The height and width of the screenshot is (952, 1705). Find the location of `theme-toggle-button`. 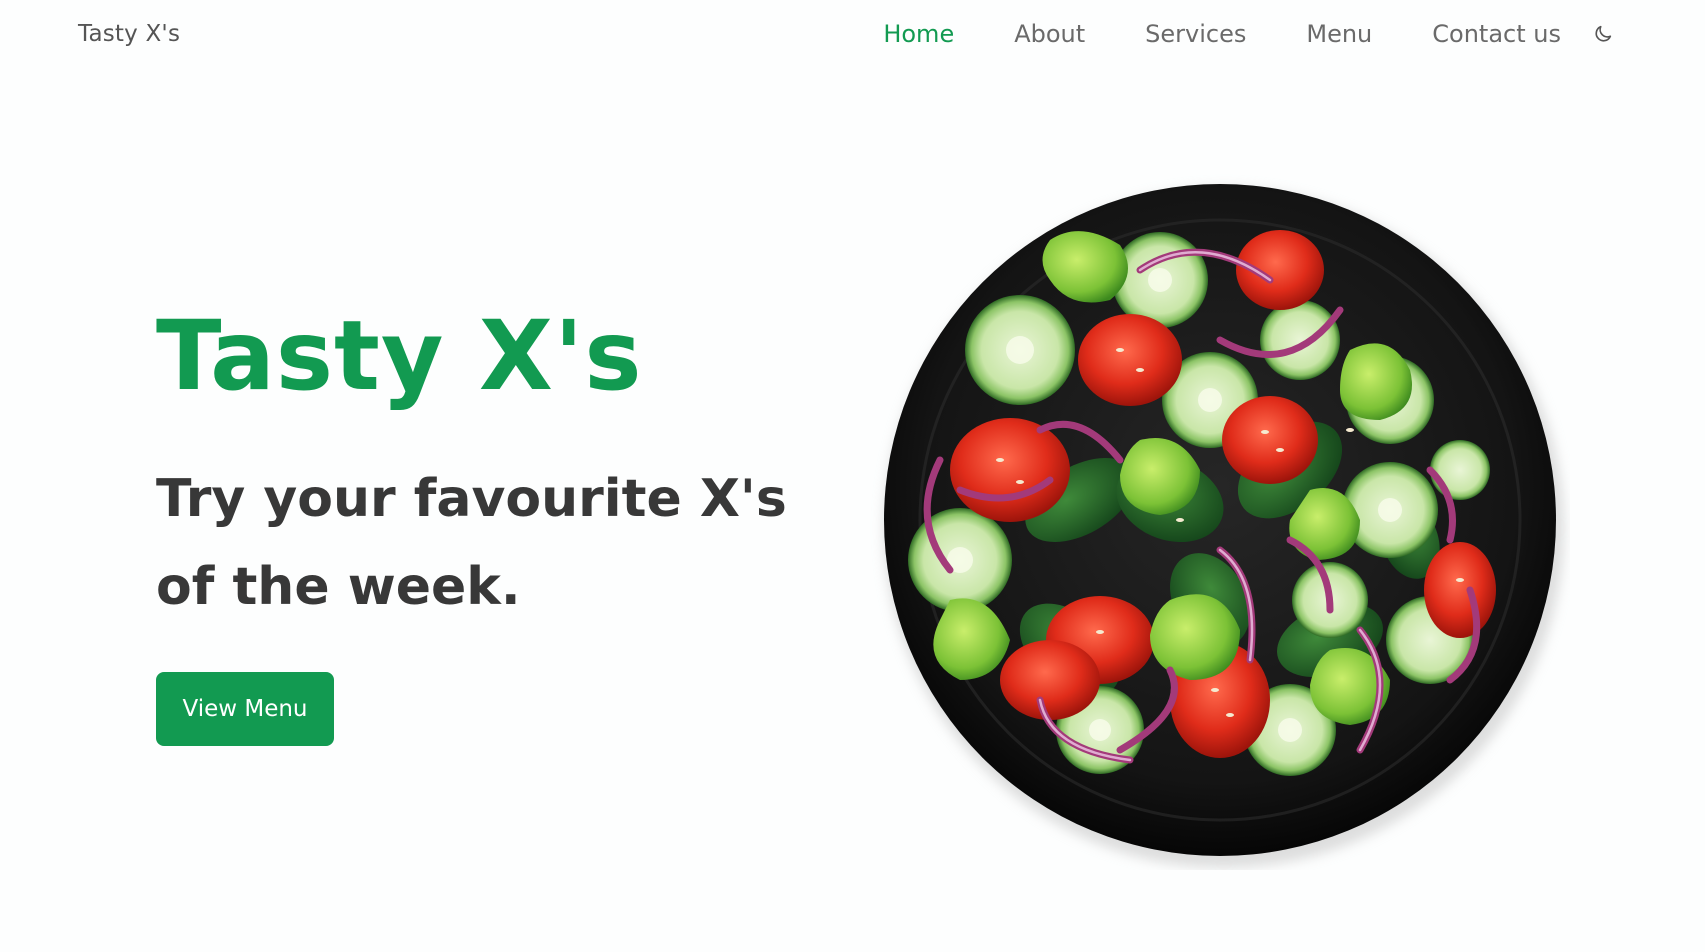

theme-toggle-button is located at coordinates (1603, 34).